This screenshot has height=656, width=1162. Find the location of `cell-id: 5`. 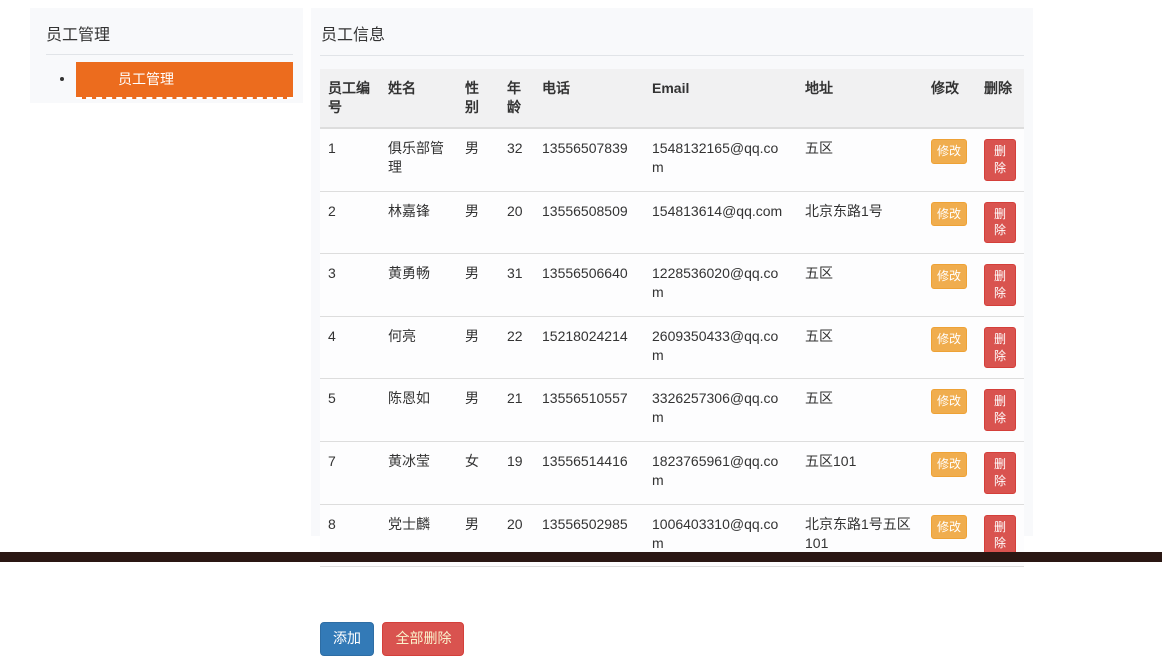

cell-id: 5 is located at coordinates (350, 410).